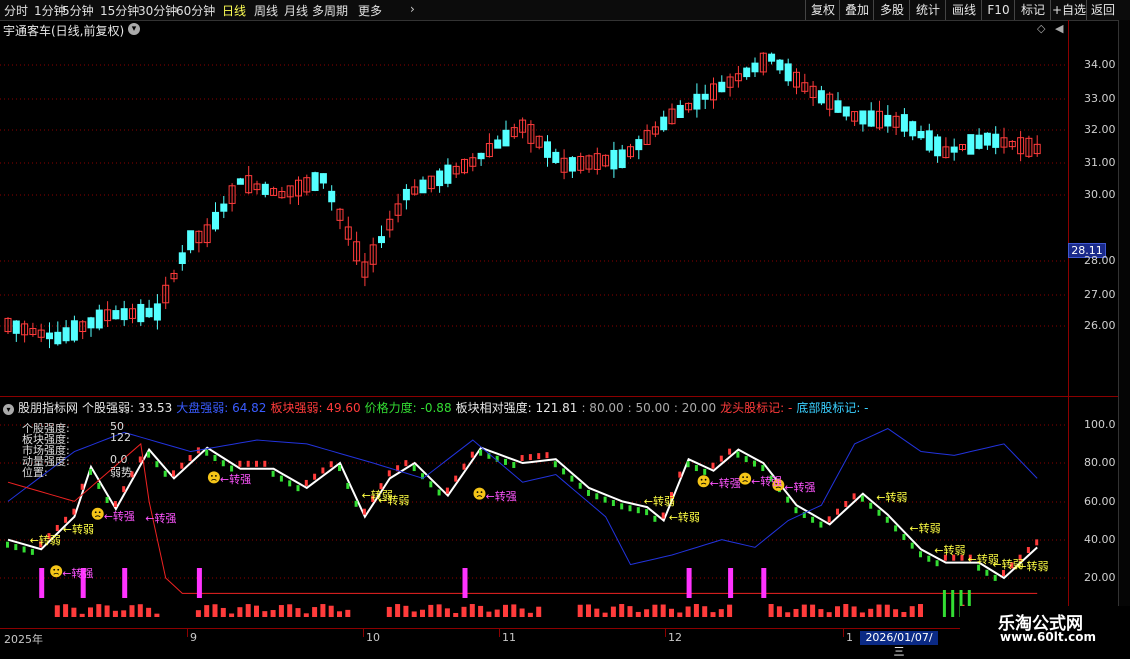 Image resolution: width=1130 pixels, height=659 pixels. What do you see at coordinates (16, 10) in the screenshot?
I see `period-tab-0: 分时` at bounding box center [16, 10].